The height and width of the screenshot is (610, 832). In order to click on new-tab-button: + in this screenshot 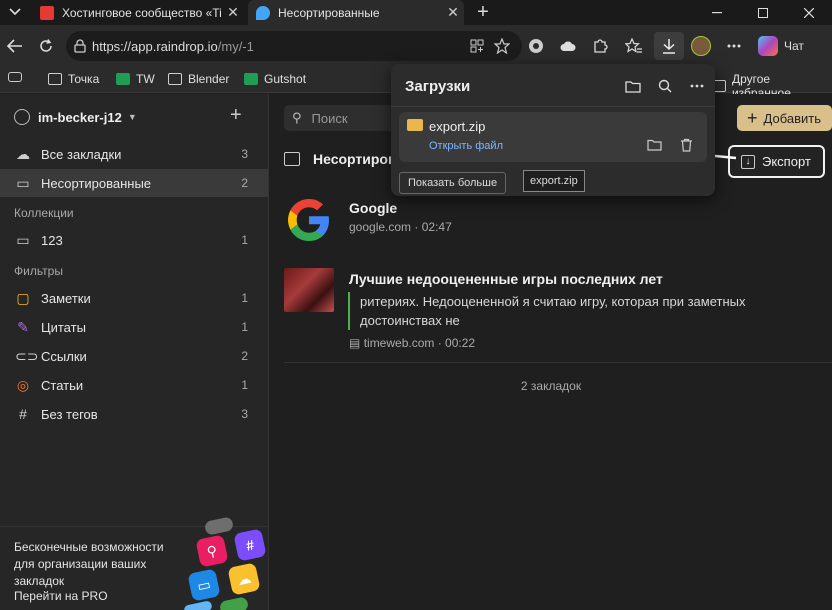, I will do `click(483, 12)`.